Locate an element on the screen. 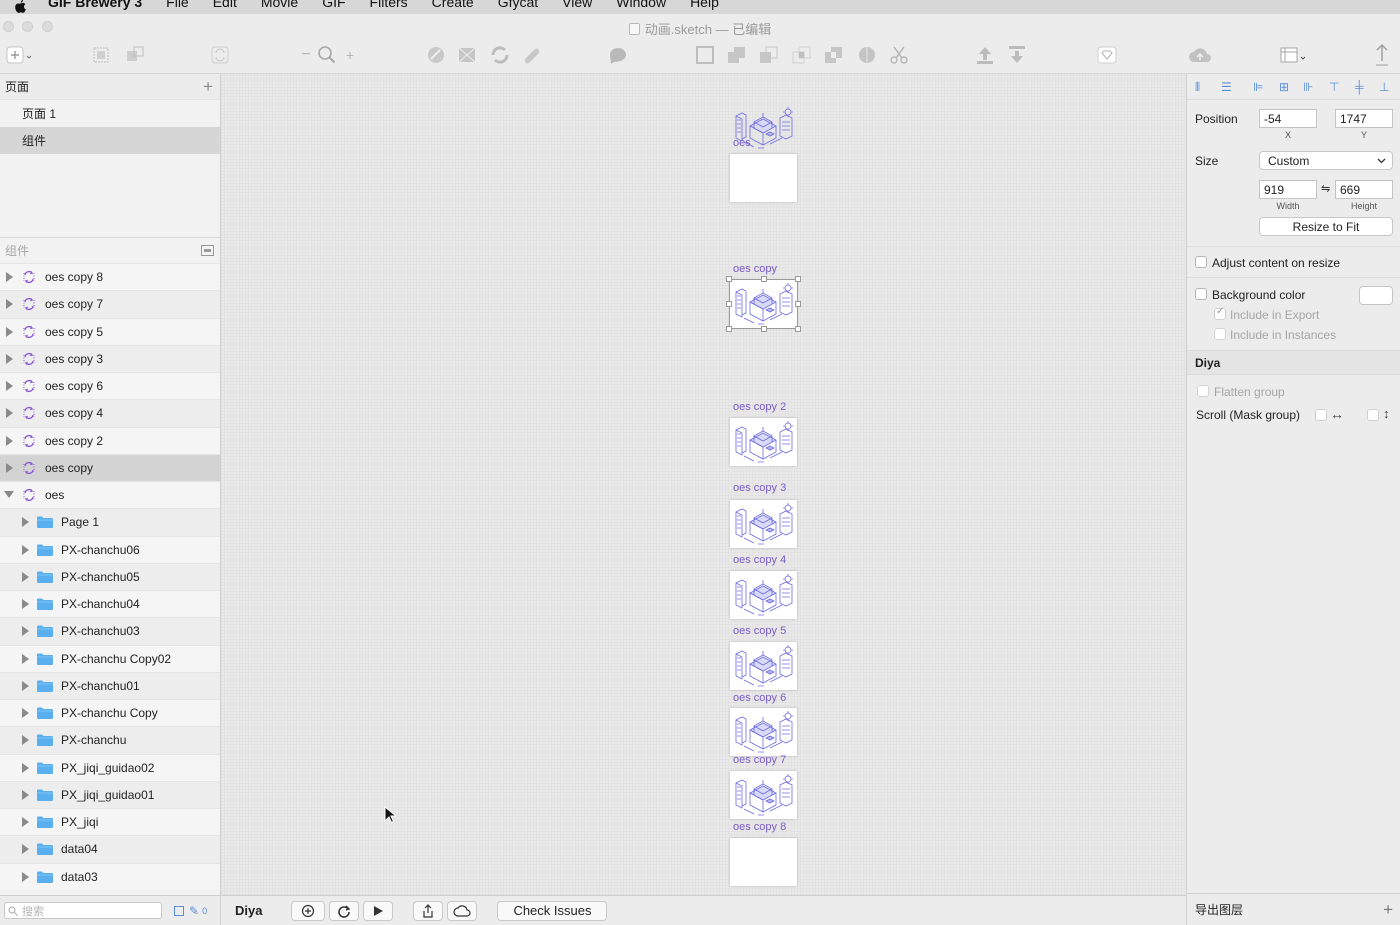 The image size is (1400, 925). layer-row: oes copy 8 is located at coordinates (110, 277).